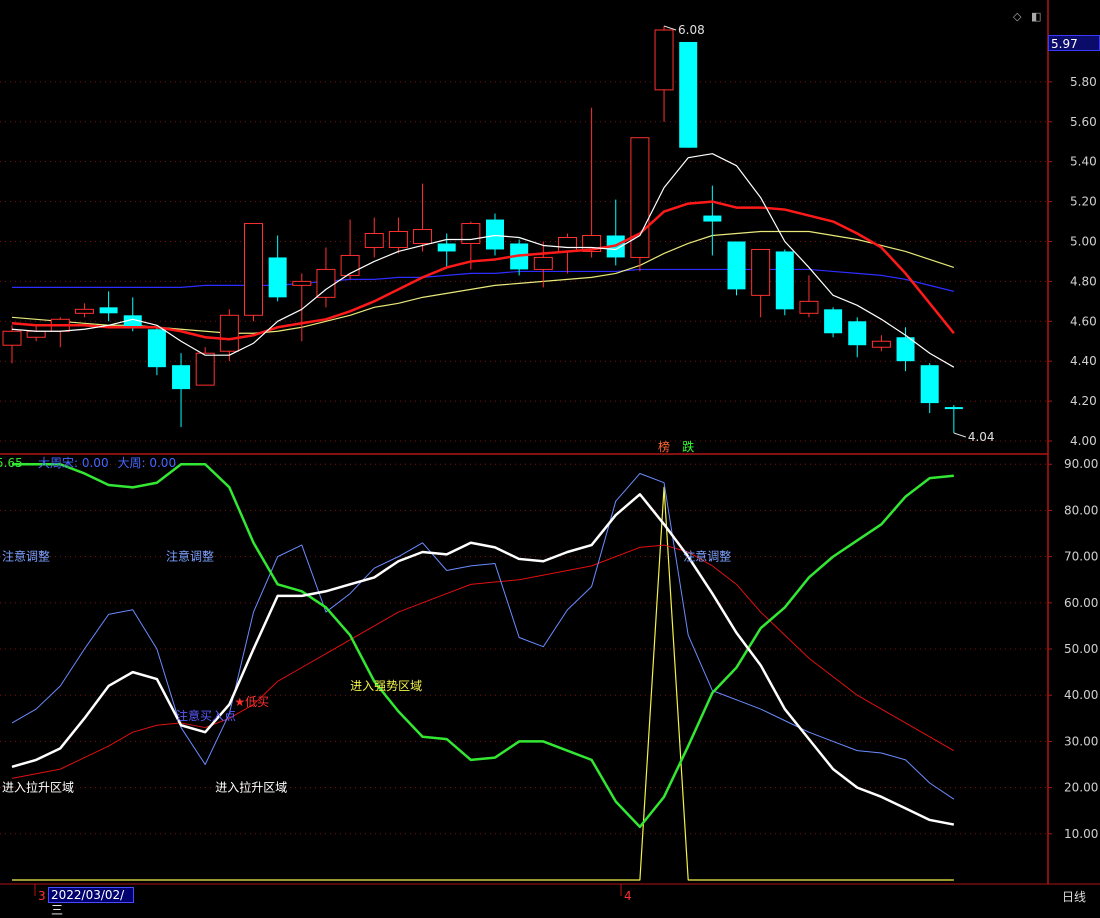  What do you see at coordinates (1036, 16) in the screenshot?
I see `square-icon: ◧` at bounding box center [1036, 16].